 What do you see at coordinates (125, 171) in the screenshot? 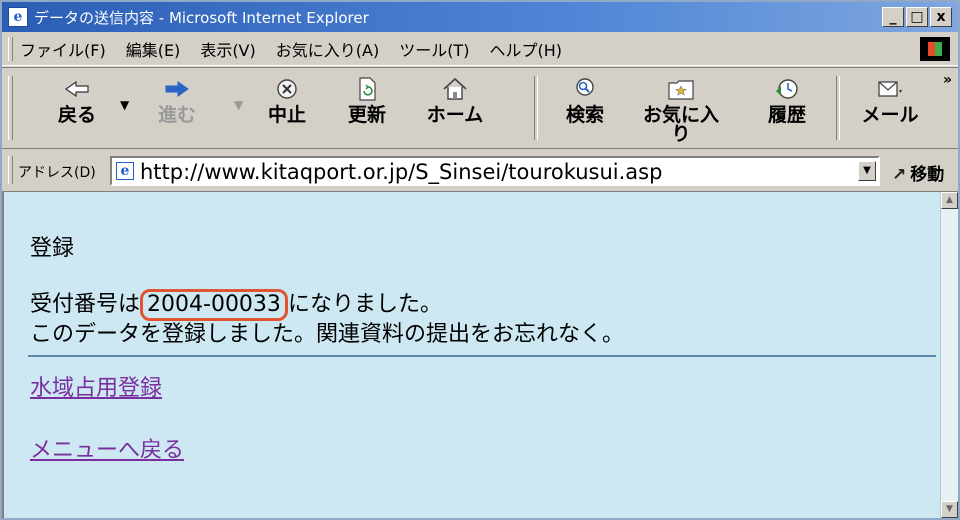
I see `page-icon: e` at bounding box center [125, 171].